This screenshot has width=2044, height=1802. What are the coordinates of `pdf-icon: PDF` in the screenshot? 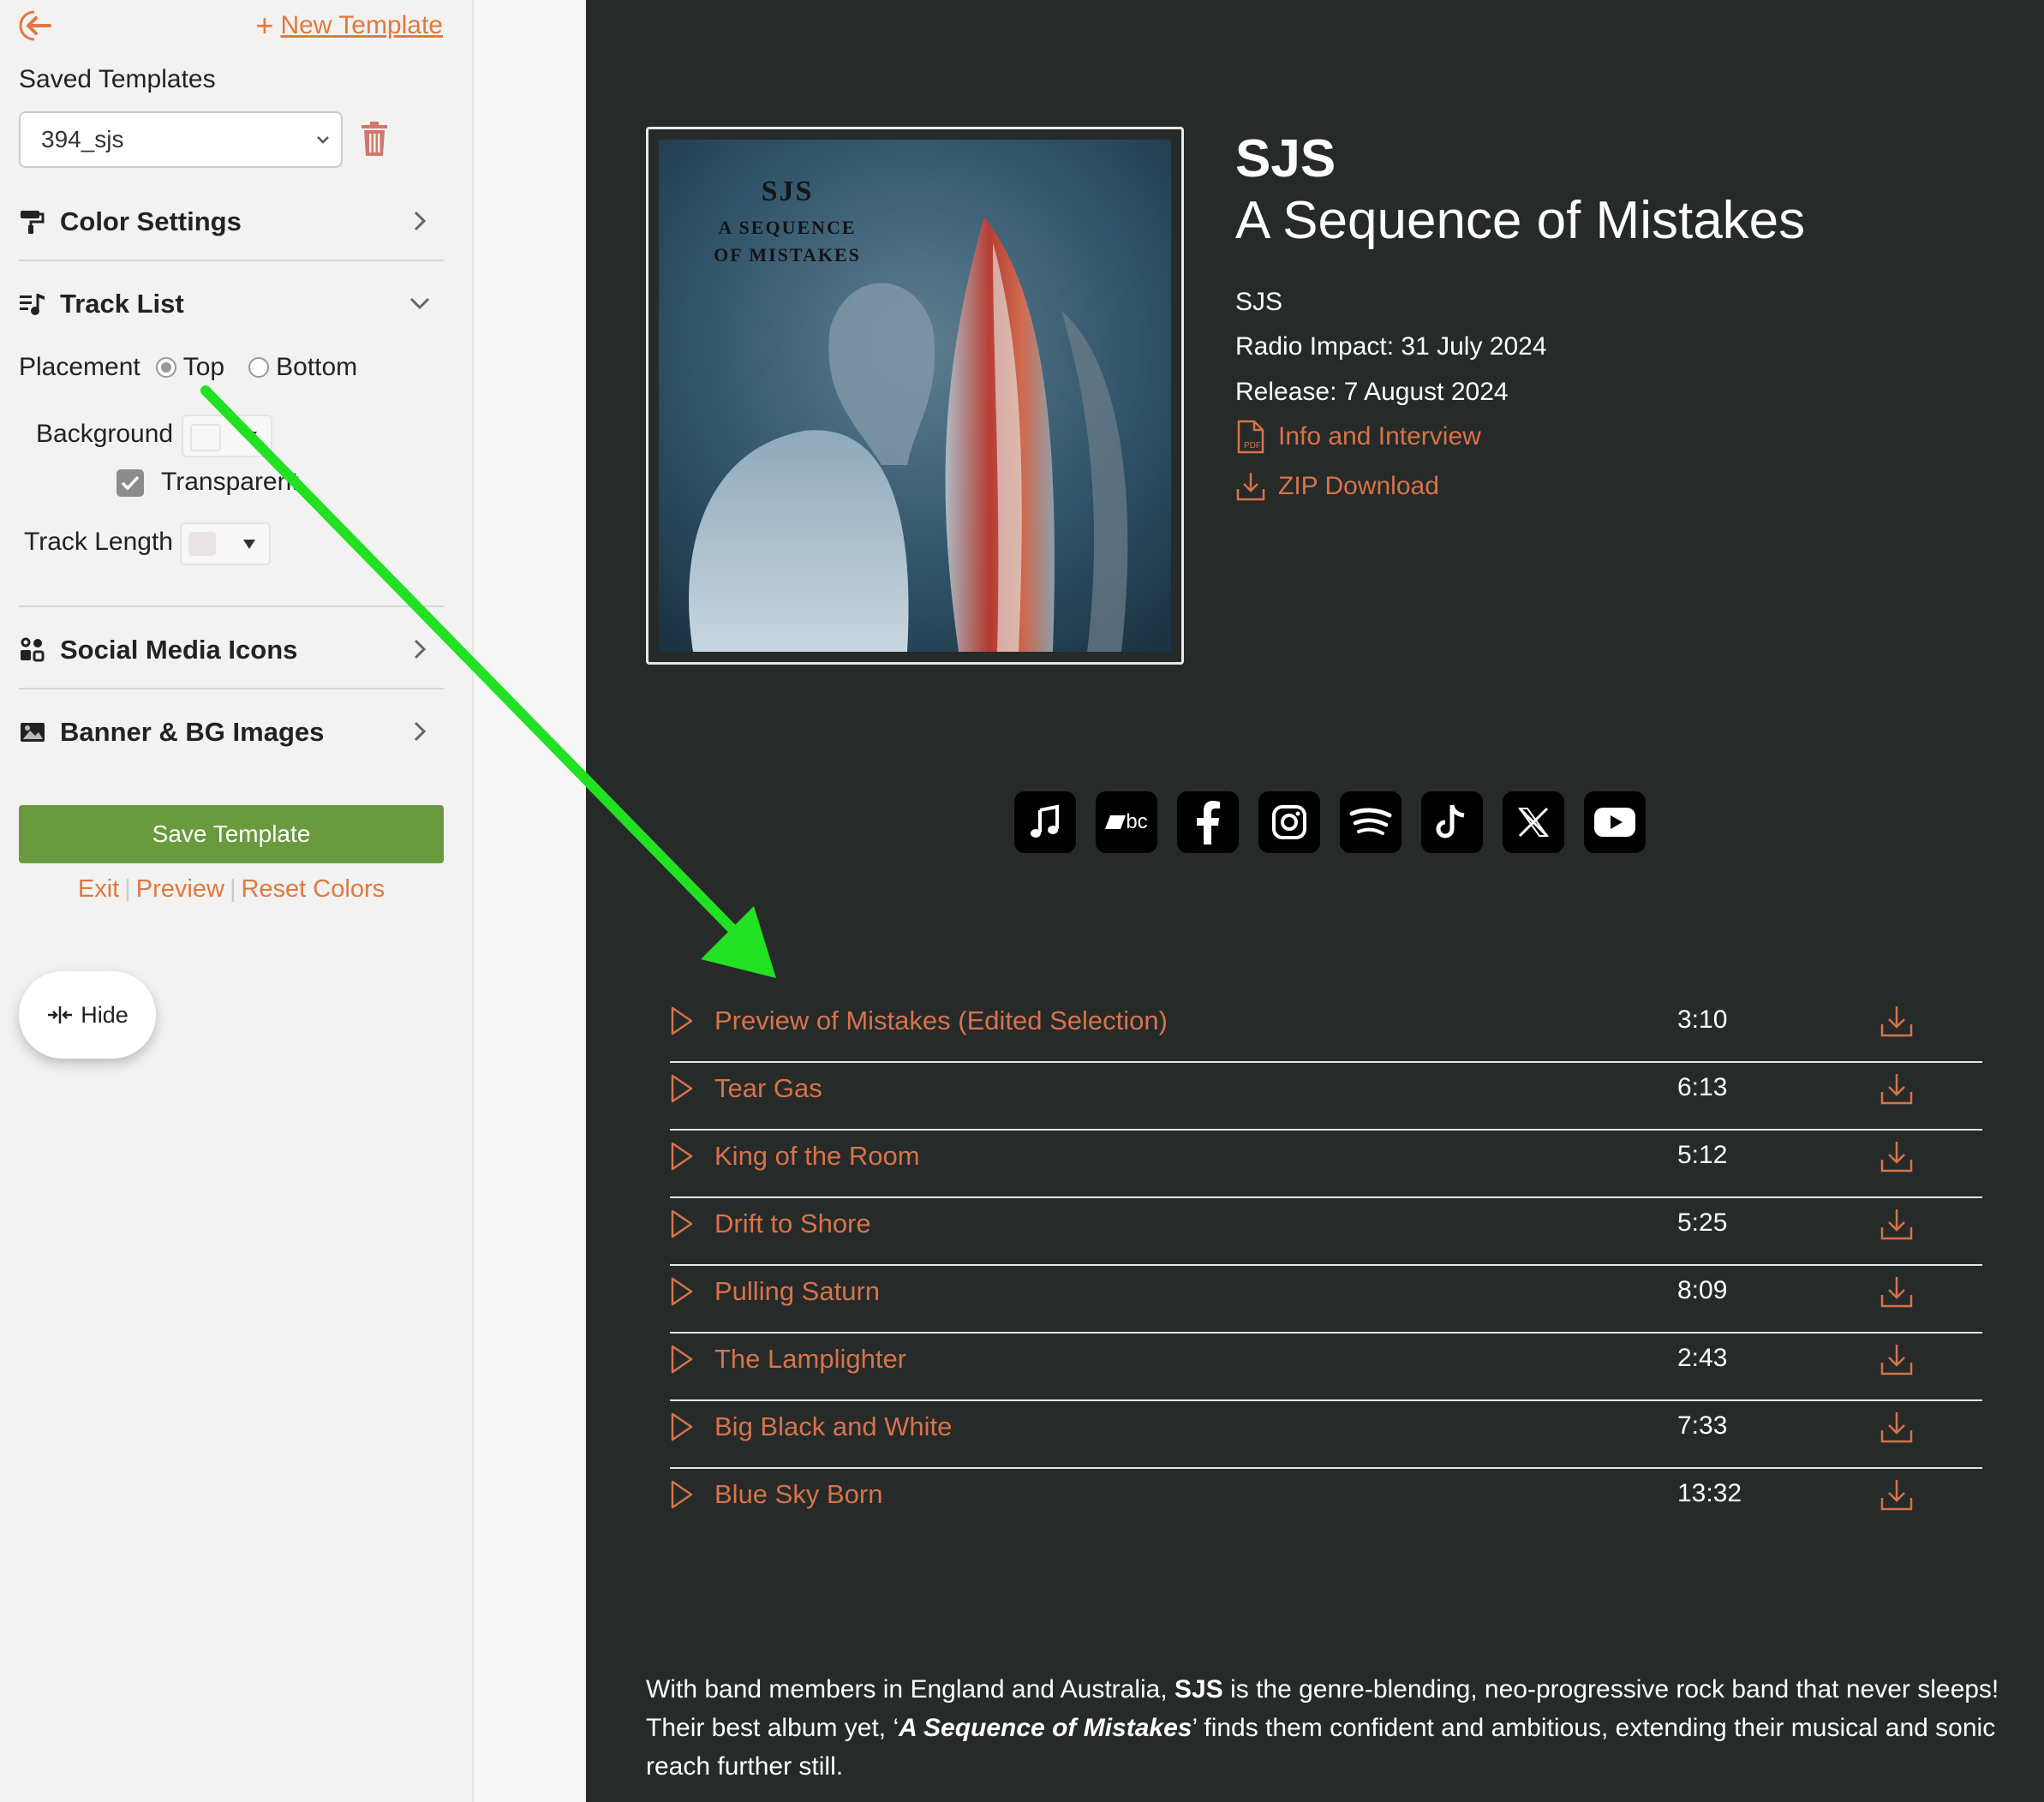 It's located at (1250, 437).